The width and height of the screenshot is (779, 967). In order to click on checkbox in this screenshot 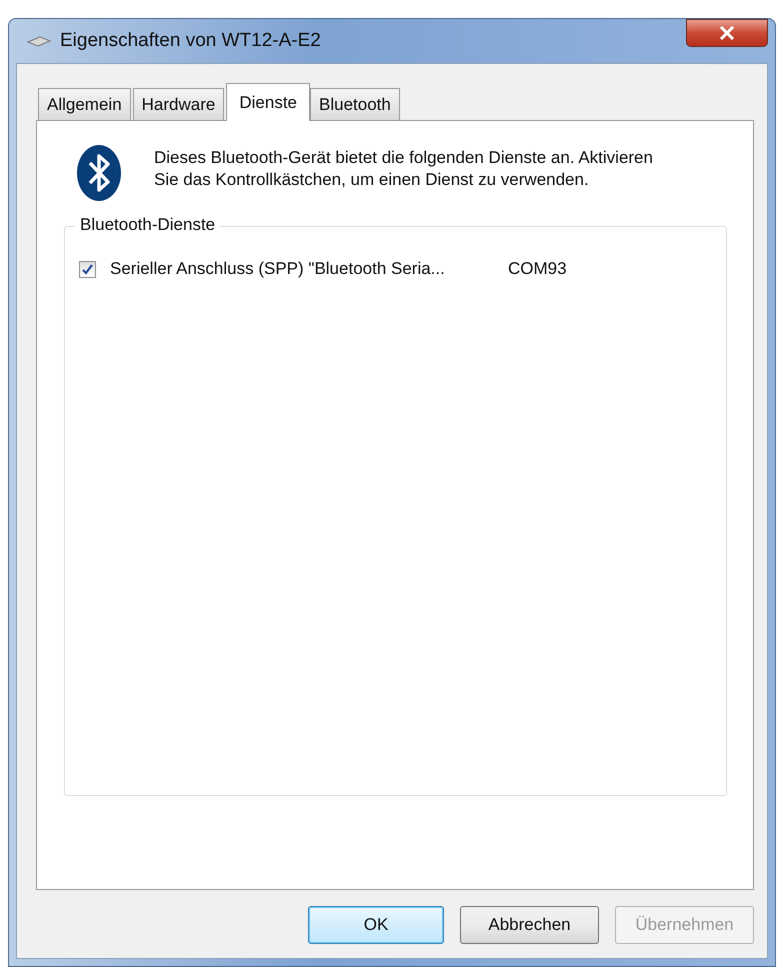, I will do `click(87, 269)`.